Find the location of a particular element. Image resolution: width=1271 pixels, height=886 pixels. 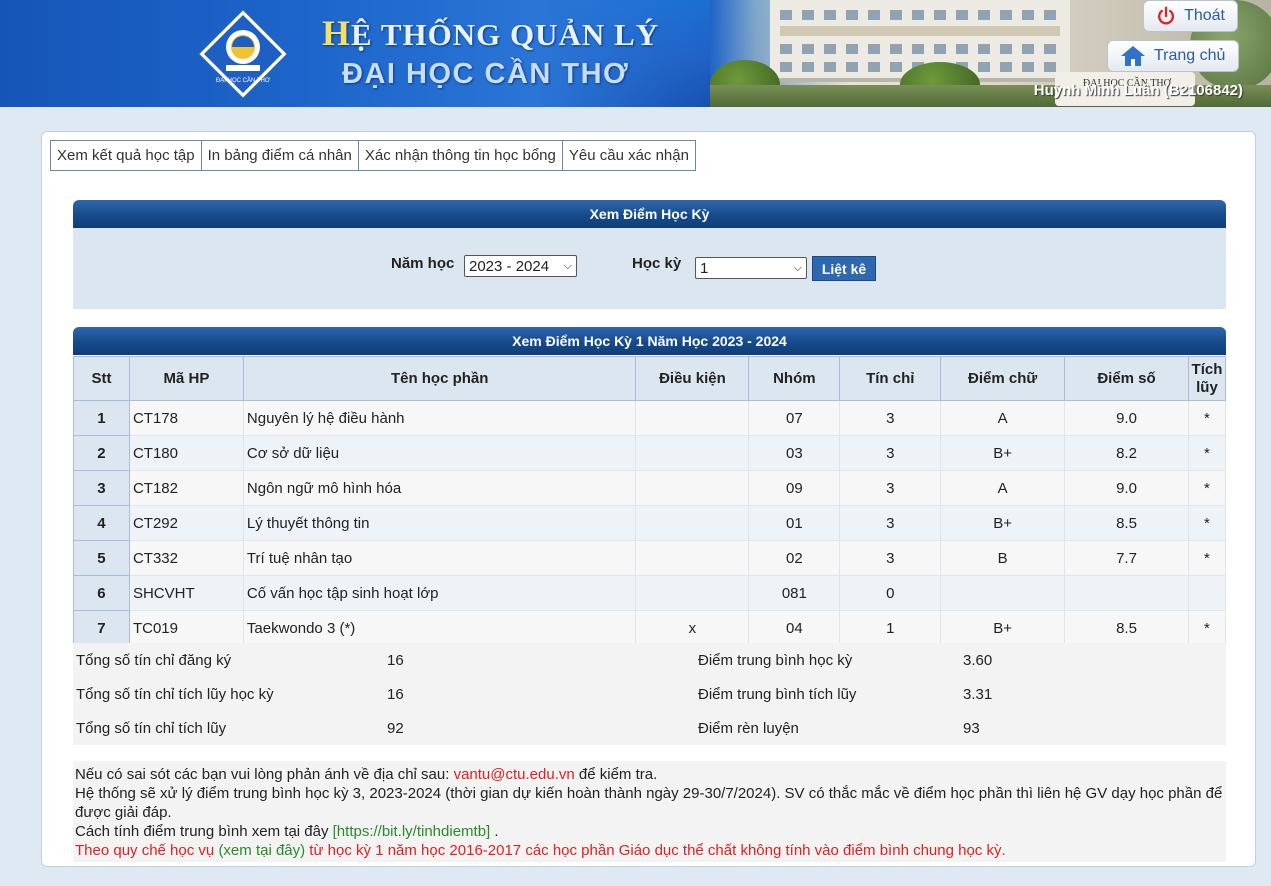

numeric-score: 8.5 is located at coordinates (1126, 628).